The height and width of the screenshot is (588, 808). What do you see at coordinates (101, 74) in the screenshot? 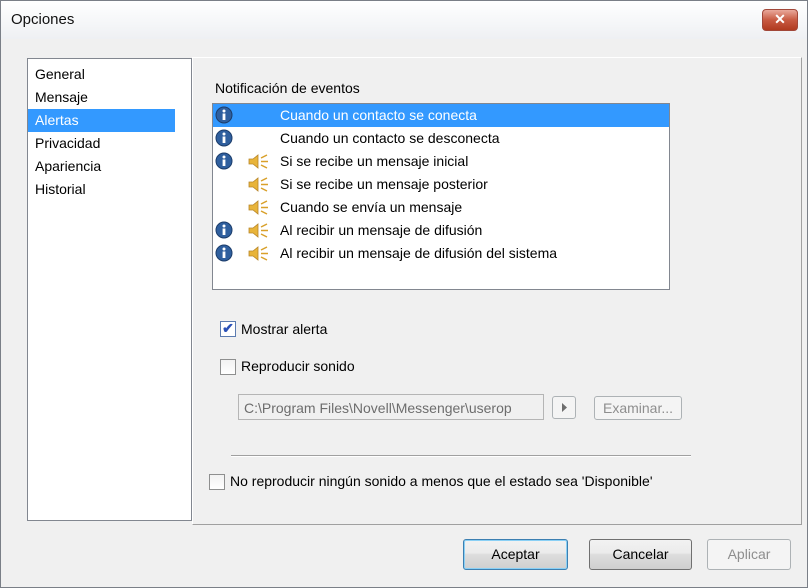
I see `category-item-0: General` at bounding box center [101, 74].